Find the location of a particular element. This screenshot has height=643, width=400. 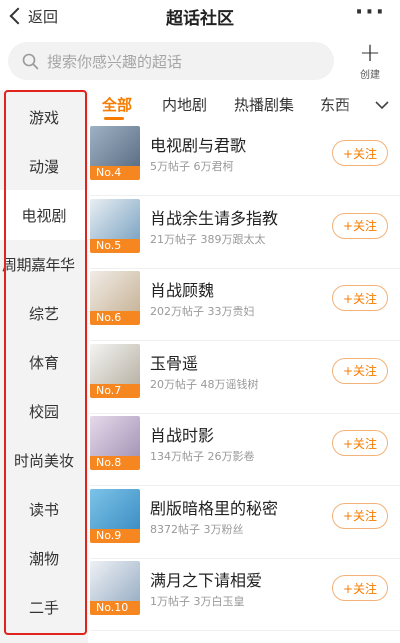

topic-cover-image: No.6 is located at coordinates (115, 298).